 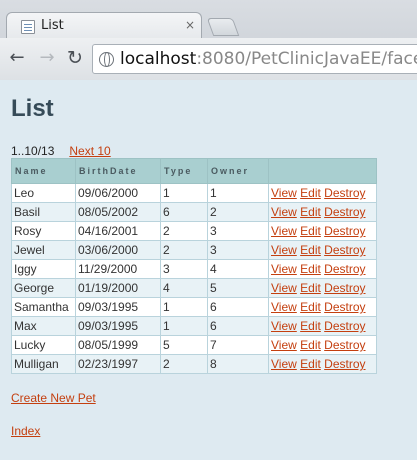 What do you see at coordinates (194, 288) in the screenshot?
I see `table-row: George 01/19/2000 4 5 View Edit Destroy` at bounding box center [194, 288].